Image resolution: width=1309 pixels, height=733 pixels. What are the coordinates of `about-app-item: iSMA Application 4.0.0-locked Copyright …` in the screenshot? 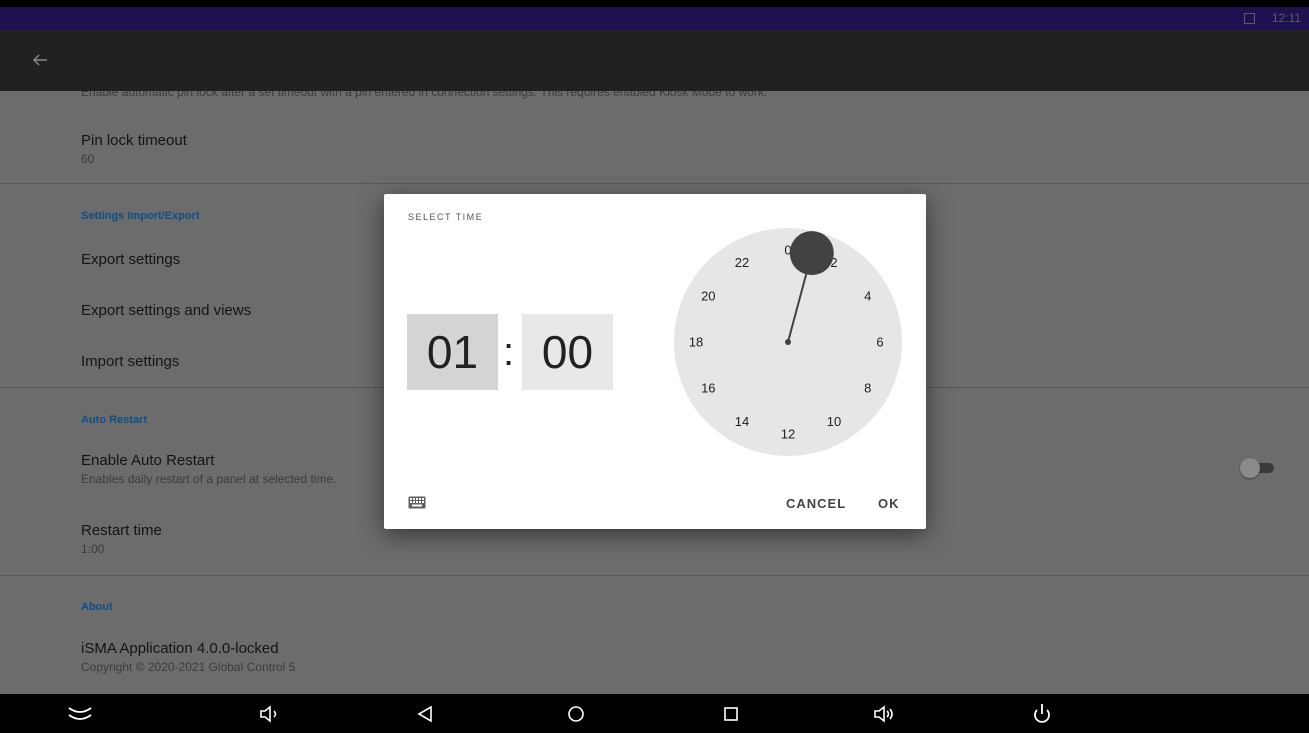 It's located at (188, 657).